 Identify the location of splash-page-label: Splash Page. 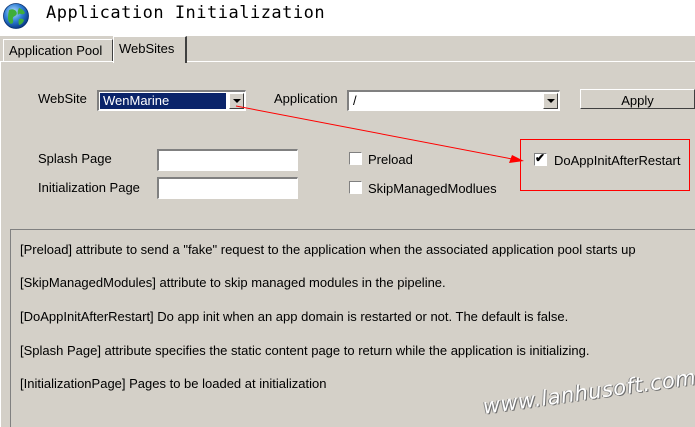
(75, 158).